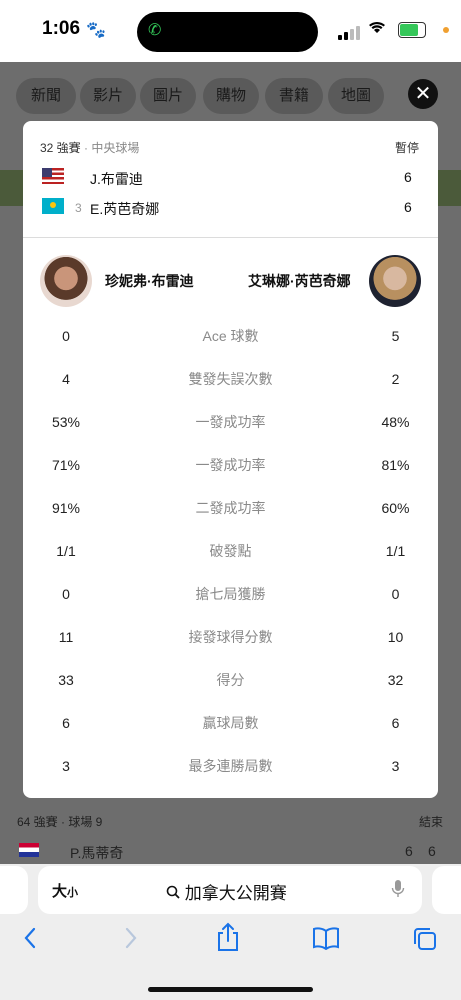 The height and width of the screenshot is (1000, 461). Describe the element at coordinates (377, 28) in the screenshot. I see `wifi-icon` at that location.